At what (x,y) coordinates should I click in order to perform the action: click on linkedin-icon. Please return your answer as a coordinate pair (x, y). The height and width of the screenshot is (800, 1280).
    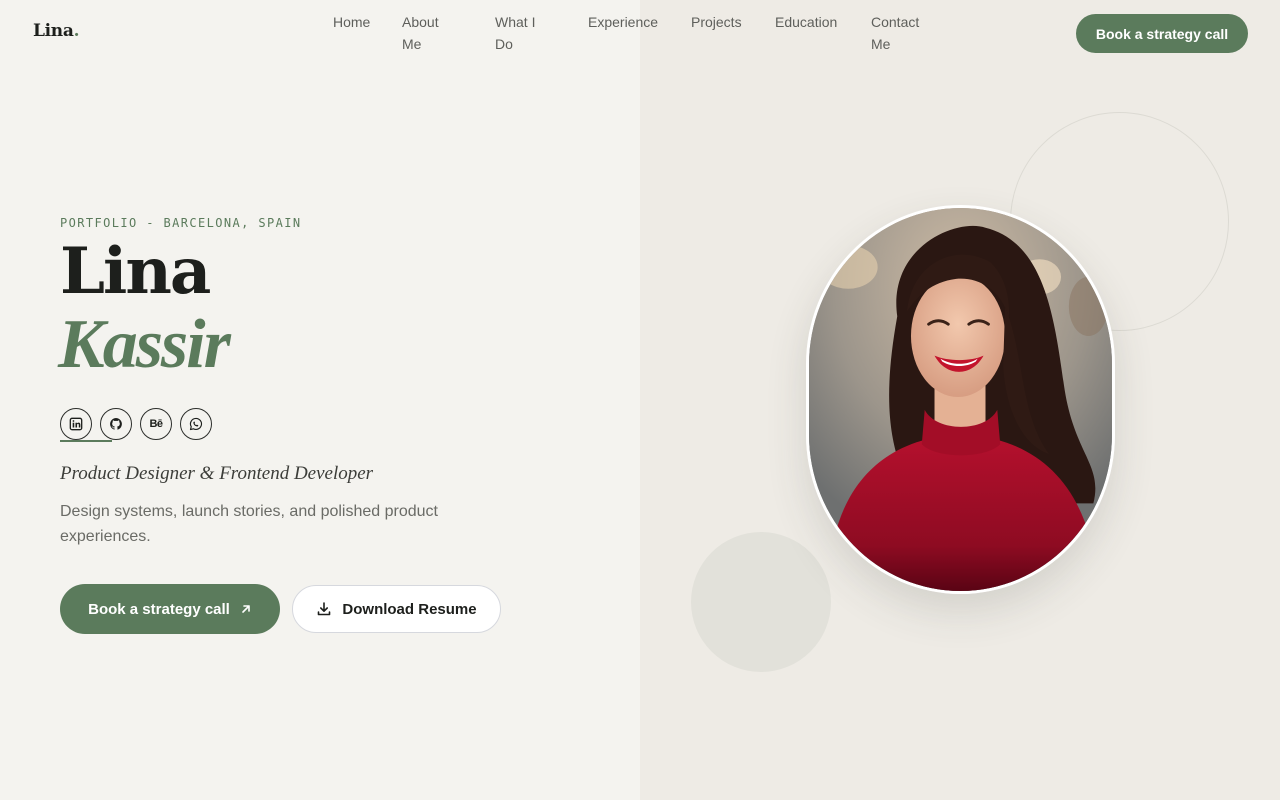
    Looking at the image, I should click on (76, 424).